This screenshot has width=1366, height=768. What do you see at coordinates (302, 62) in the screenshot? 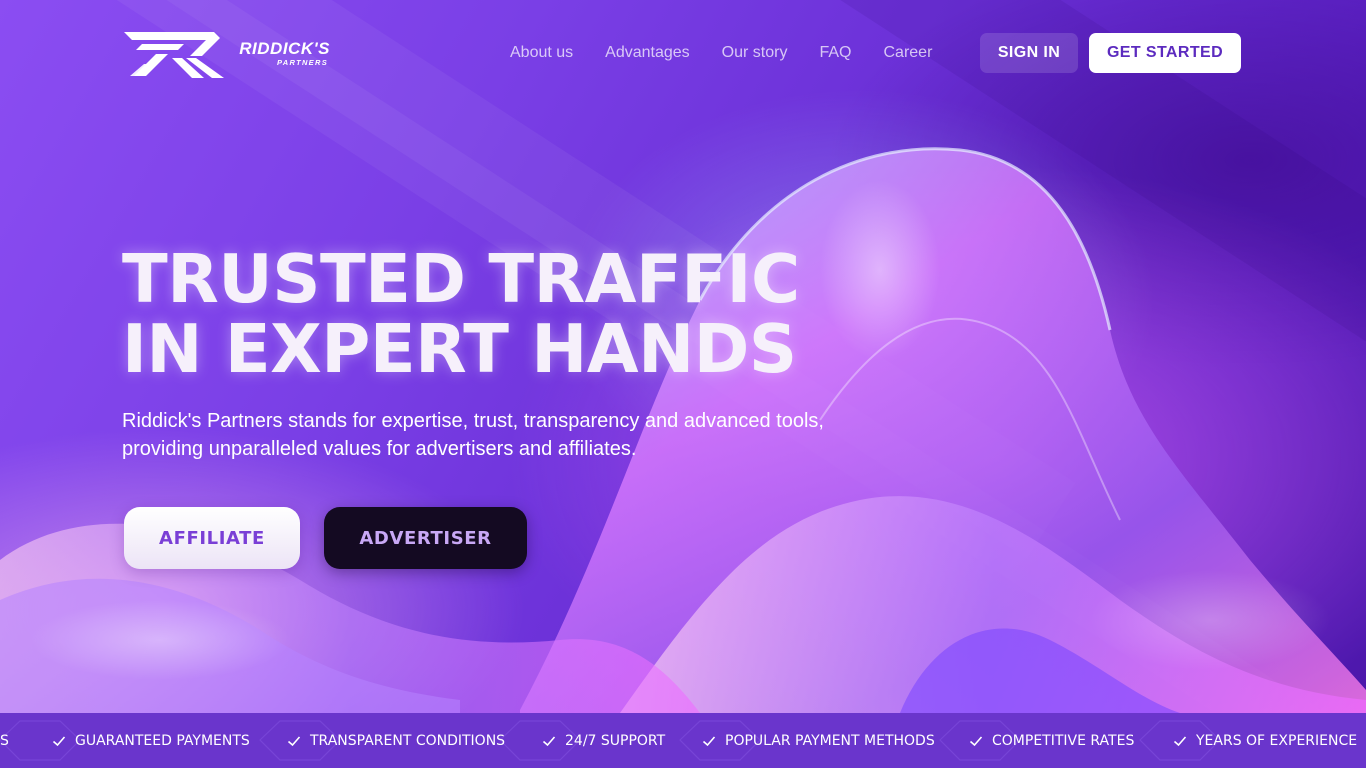
I see `brand-subtitle: PARTNERS` at bounding box center [302, 62].